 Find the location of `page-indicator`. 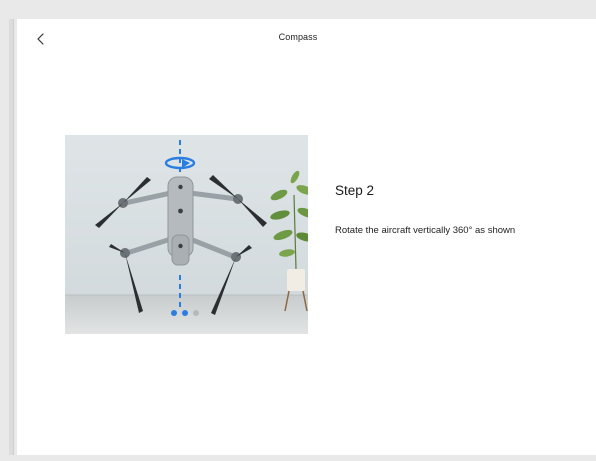

page-indicator is located at coordinates (185, 313).